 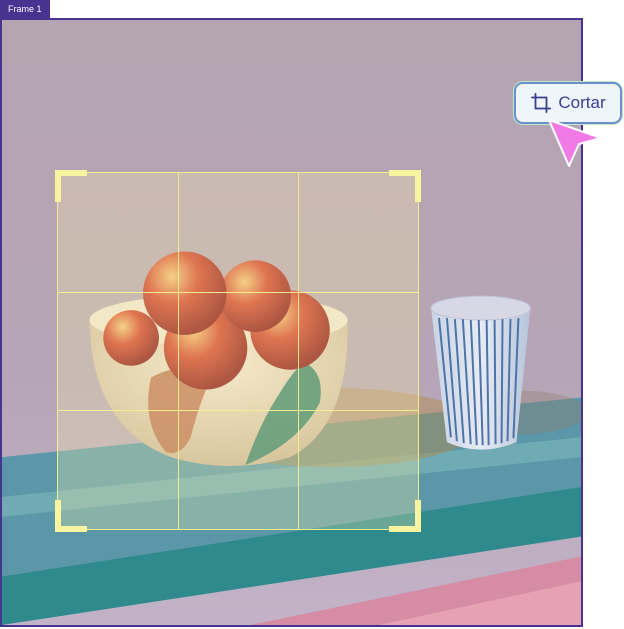 I want to click on crop-handle-bottom-right, so click(x=405, y=516).